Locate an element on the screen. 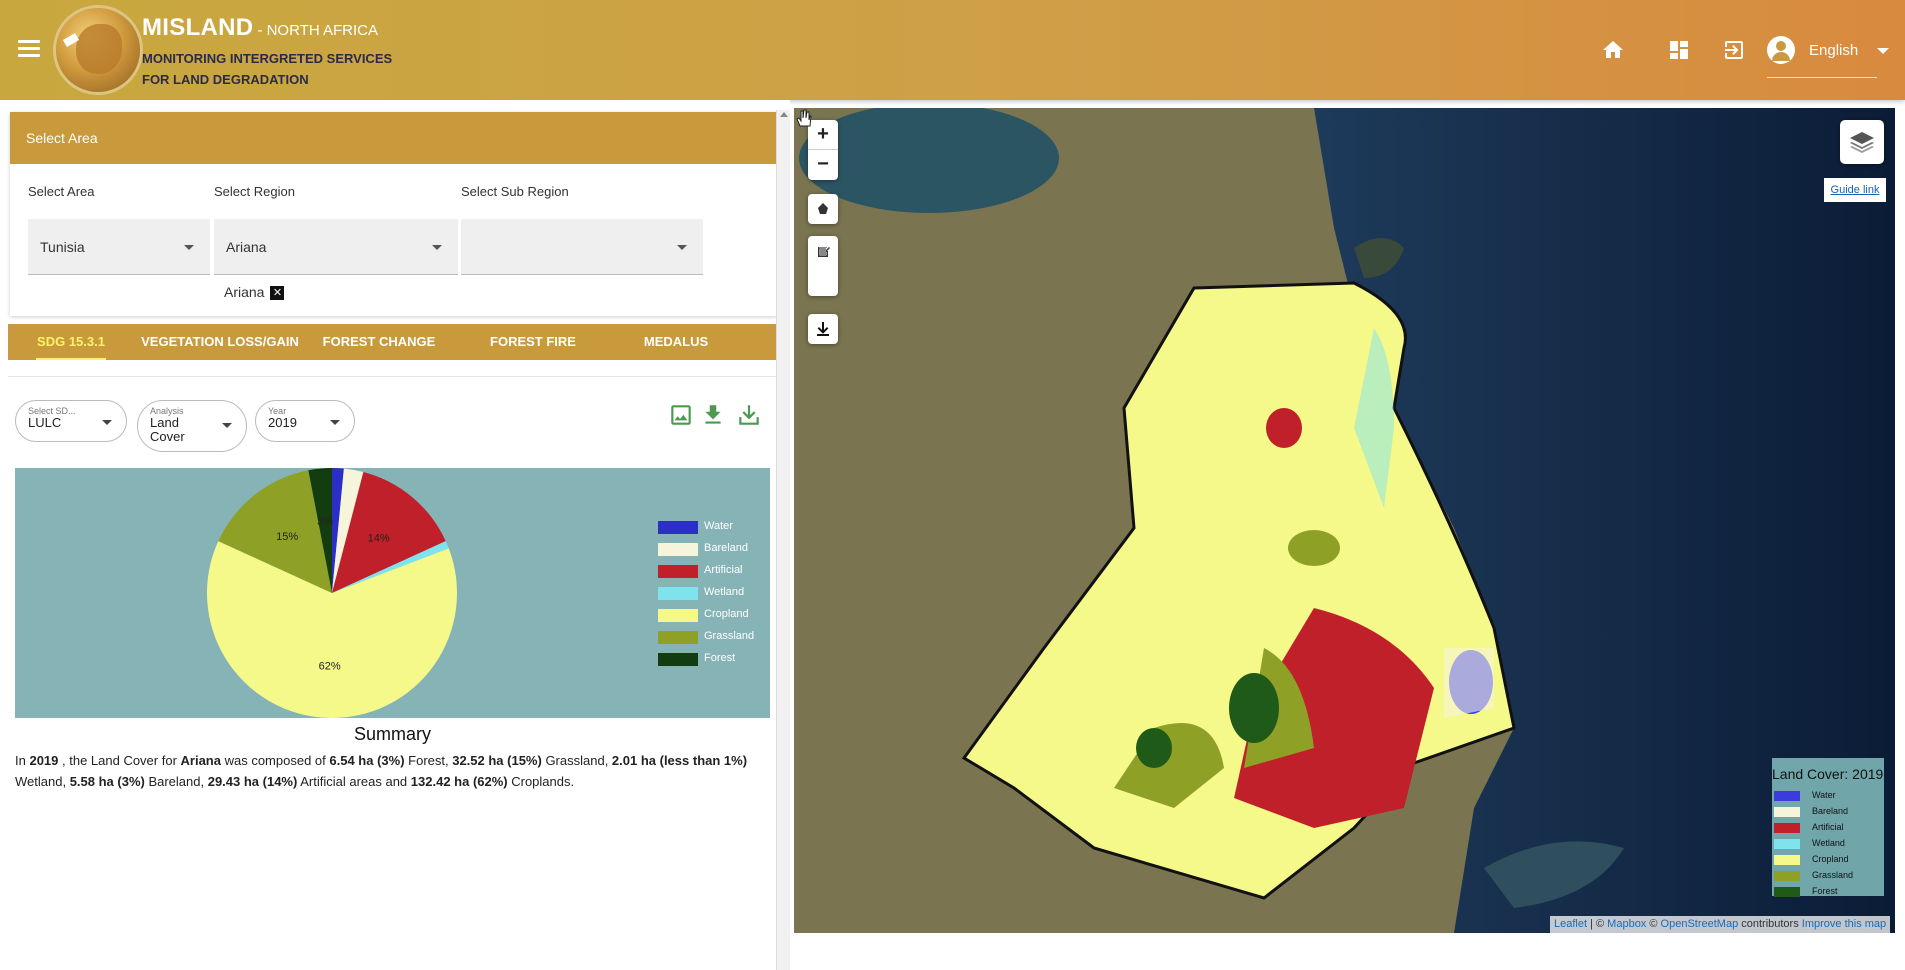 The height and width of the screenshot is (970, 1905). layers-button is located at coordinates (1862, 142).